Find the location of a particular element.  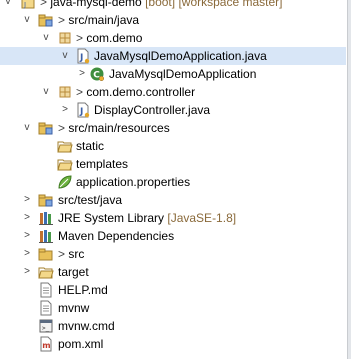

maven-dependencies-label: Maven Dependencies is located at coordinates (116, 236).